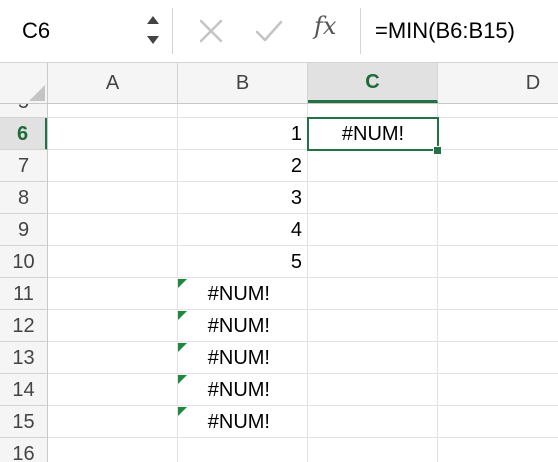 This screenshot has width=558, height=462. I want to click on row-header-16: 16, so click(23, 450).